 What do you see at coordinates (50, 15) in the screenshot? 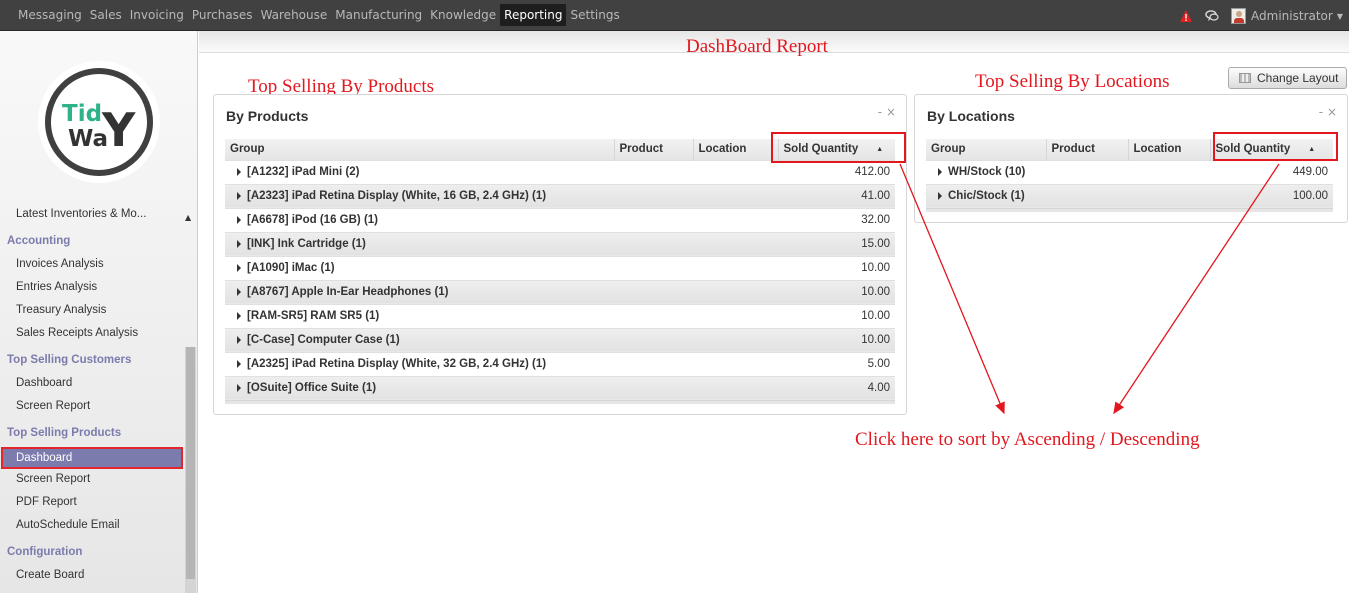
I see `topmenu-item-messaging: Messaging` at bounding box center [50, 15].